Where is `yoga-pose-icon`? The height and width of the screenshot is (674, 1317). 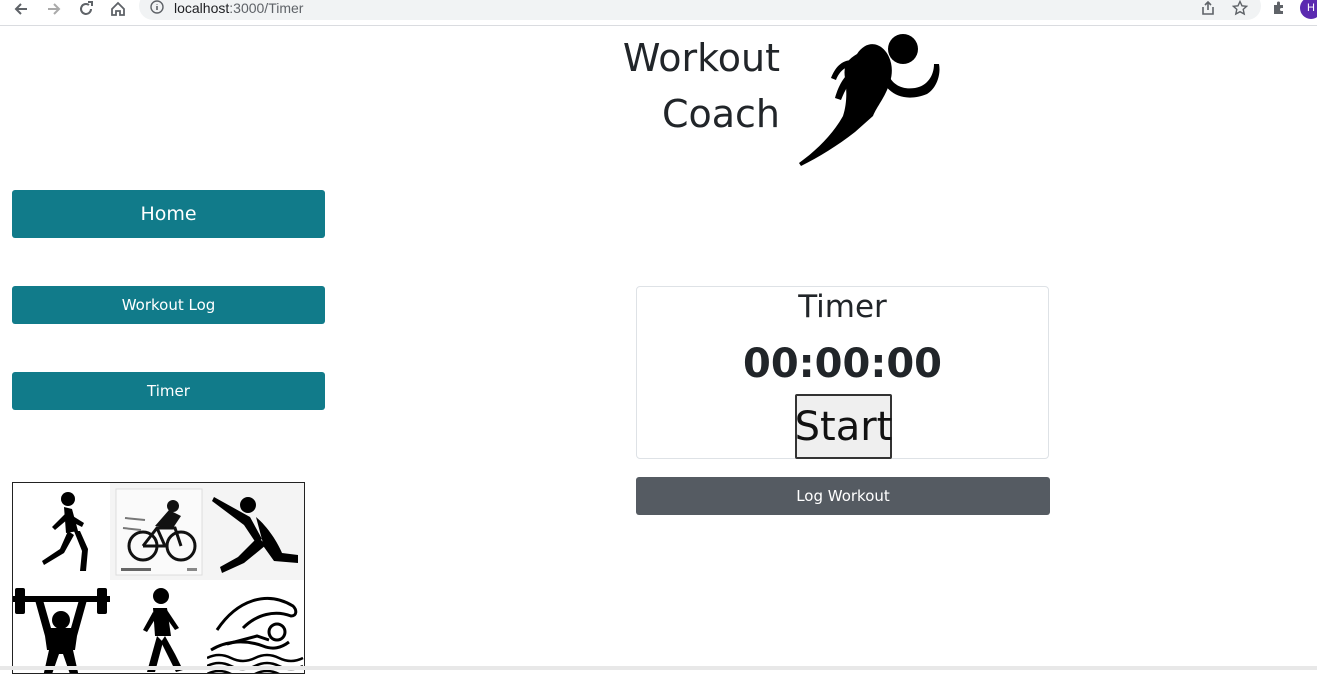 yoga-pose-icon is located at coordinates (255, 531).